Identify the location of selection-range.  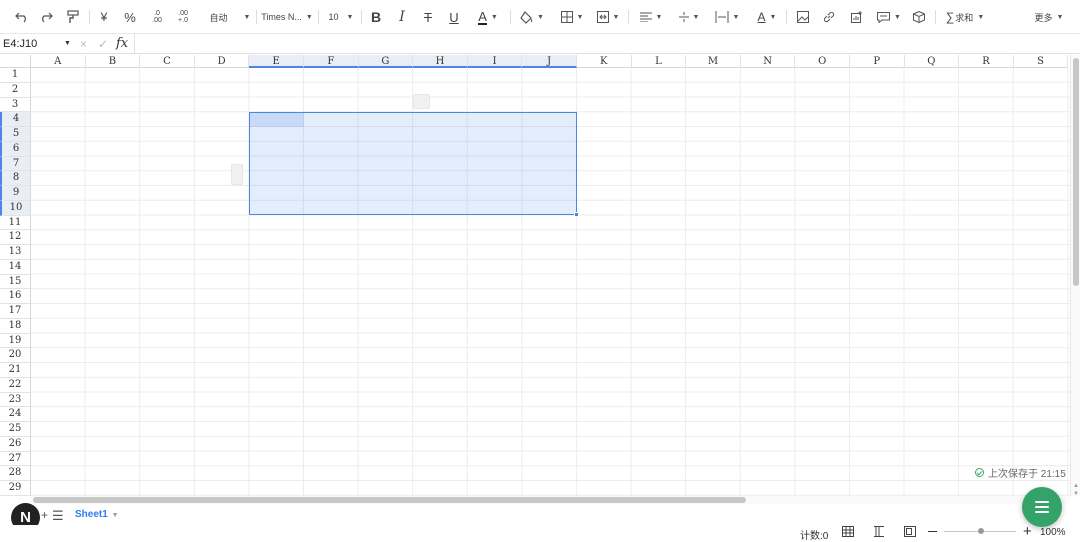
(413, 163).